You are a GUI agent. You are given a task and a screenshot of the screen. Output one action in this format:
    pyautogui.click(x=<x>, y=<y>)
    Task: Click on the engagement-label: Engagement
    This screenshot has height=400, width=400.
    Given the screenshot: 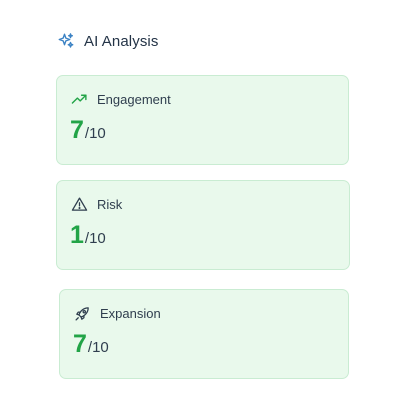 What is the action you would take?
    pyautogui.click(x=134, y=99)
    